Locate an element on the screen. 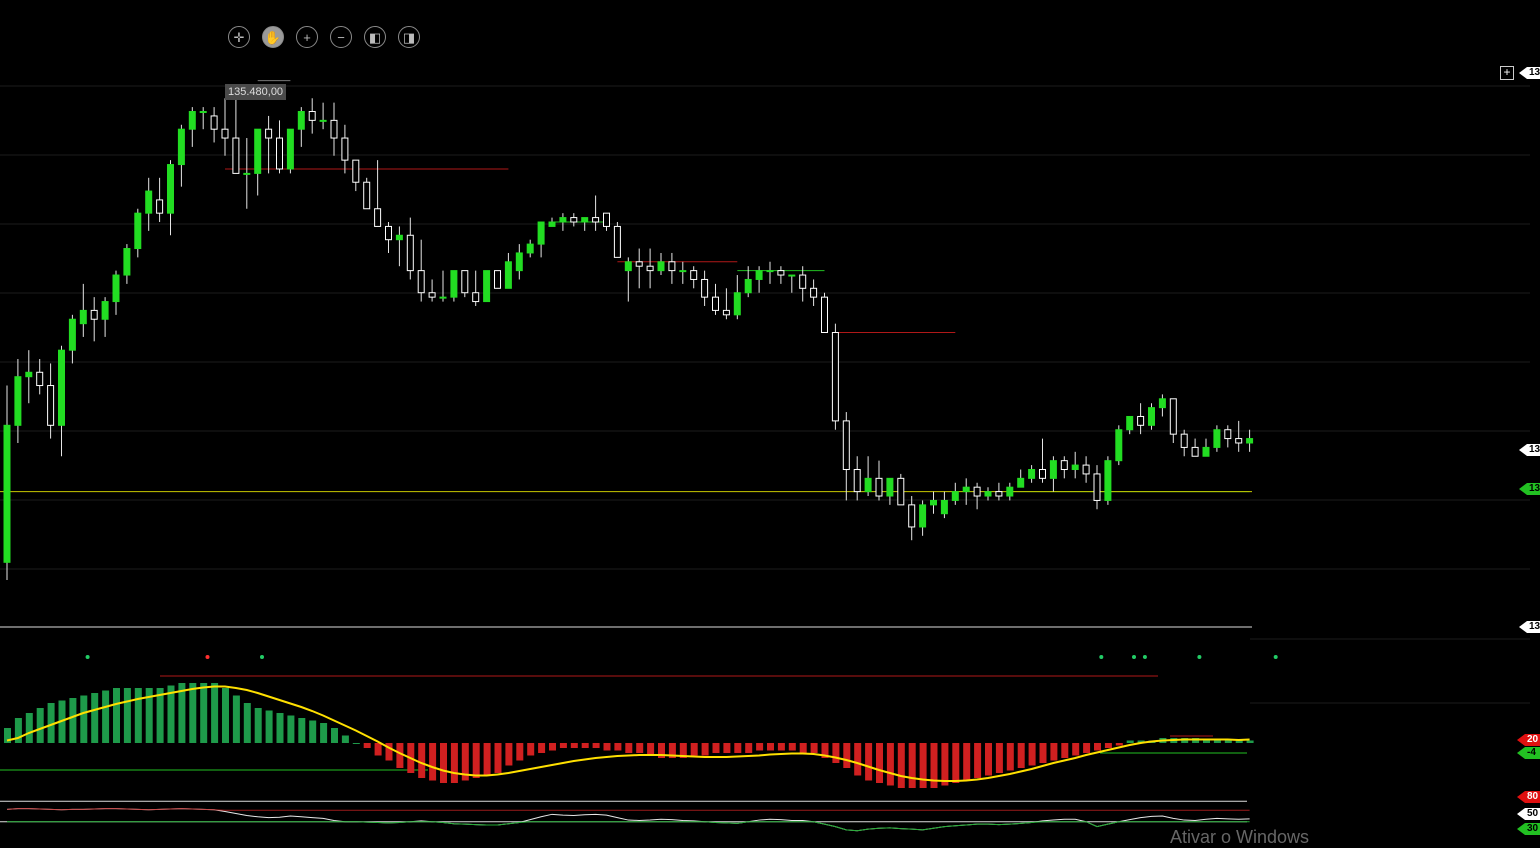 The height and width of the screenshot is (848, 1540). crosshair-tool-button: ✛ is located at coordinates (239, 37).